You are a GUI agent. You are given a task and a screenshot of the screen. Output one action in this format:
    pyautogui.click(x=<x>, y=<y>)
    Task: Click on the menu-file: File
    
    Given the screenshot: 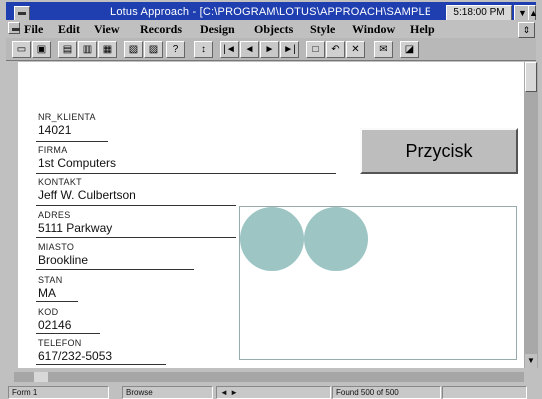 What is the action you would take?
    pyautogui.click(x=33, y=29)
    